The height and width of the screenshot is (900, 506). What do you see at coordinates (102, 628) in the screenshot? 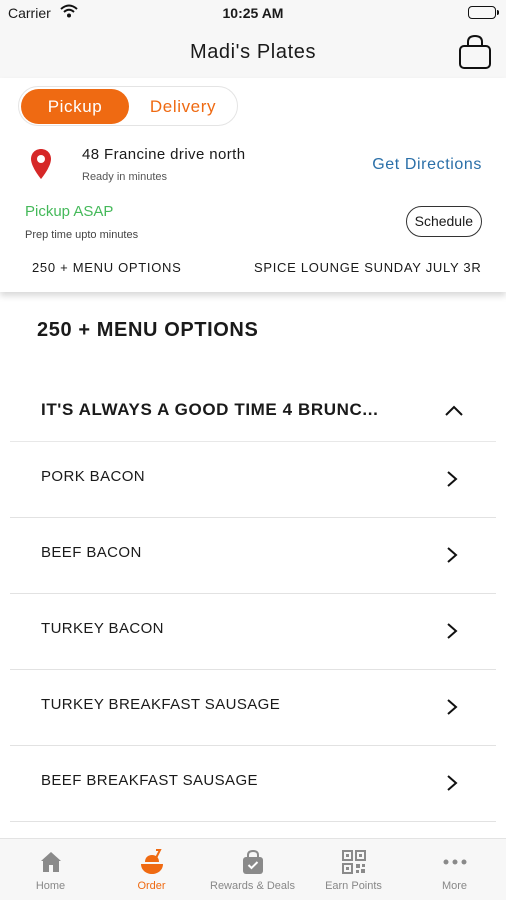
I see `menu-item-label: TURKEY BACON` at bounding box center [102, 628].